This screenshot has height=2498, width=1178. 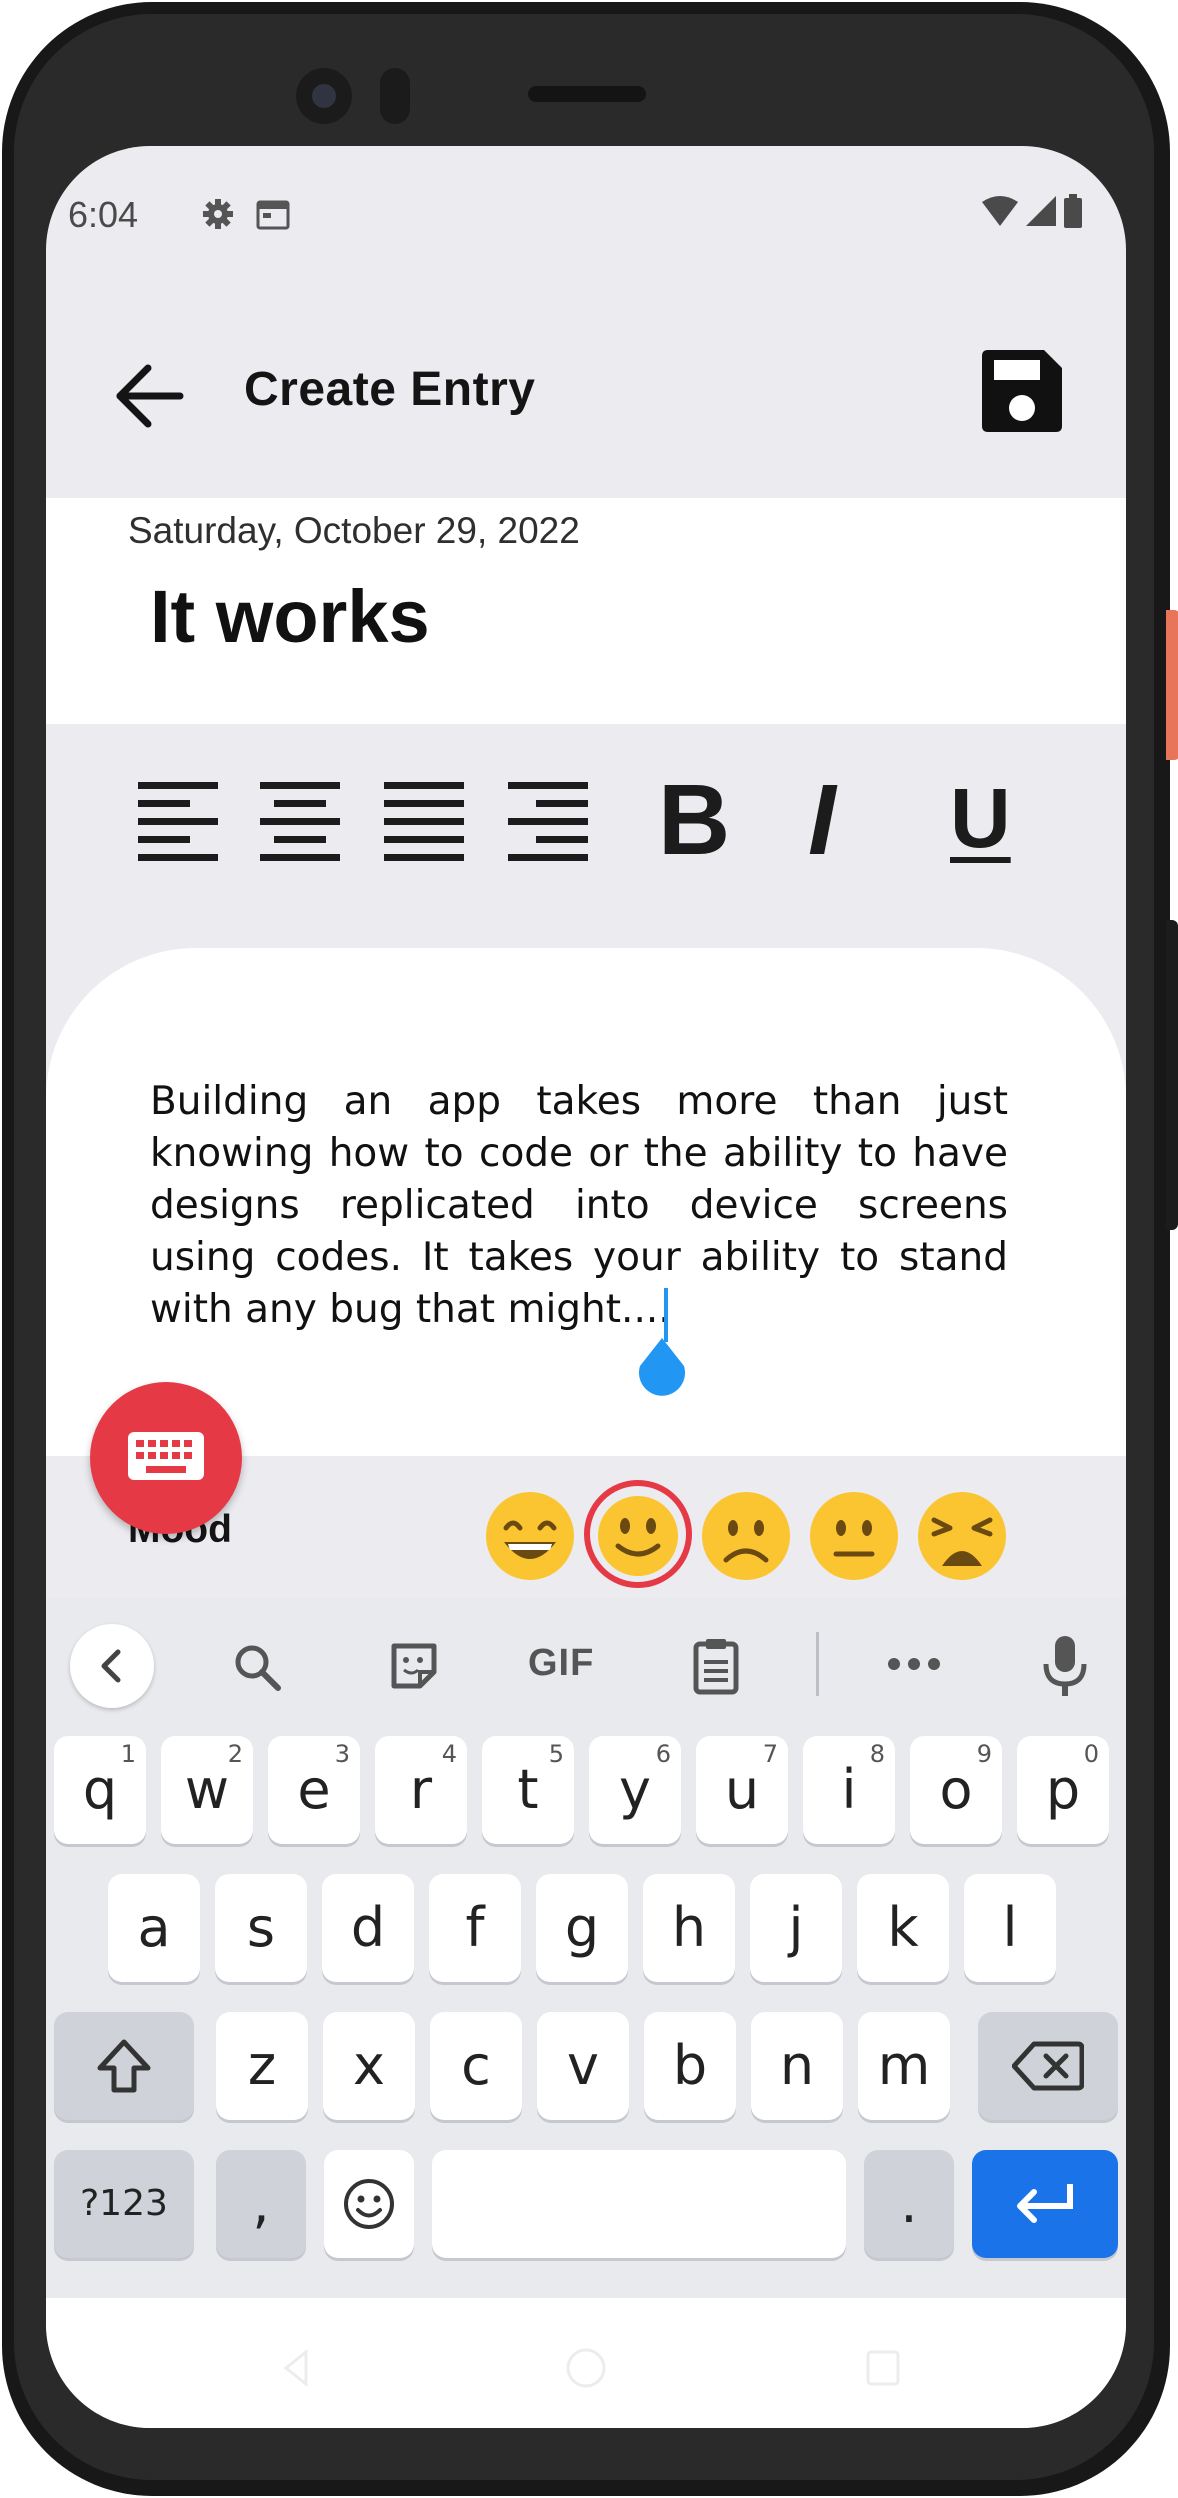 I want to click on key-b: b, so click(x=690, y=2066).